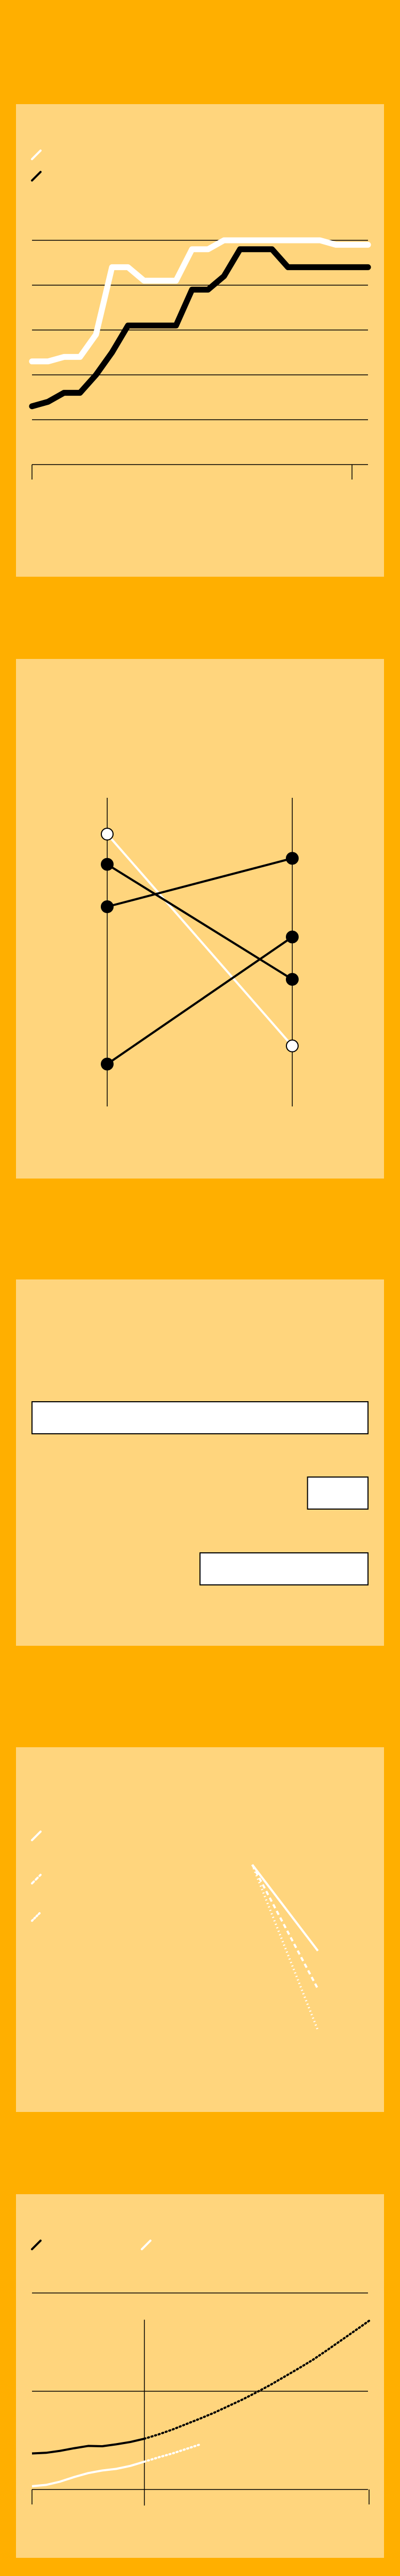 Image resolution: width=400 pixels, height=2576 pixels. Describe the element at coordinates (88, 2474) in the screenshot. I see `series-white-historical` at that location.